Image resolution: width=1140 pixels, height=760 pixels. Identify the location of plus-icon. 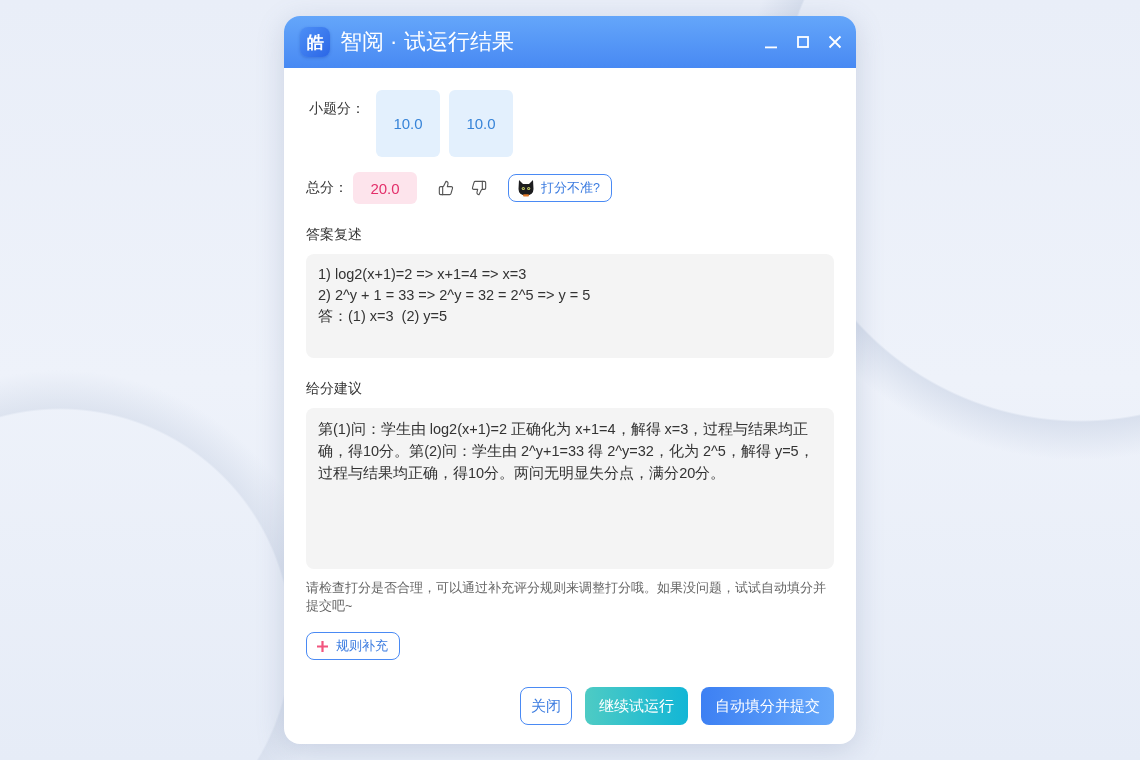
(322, 646).